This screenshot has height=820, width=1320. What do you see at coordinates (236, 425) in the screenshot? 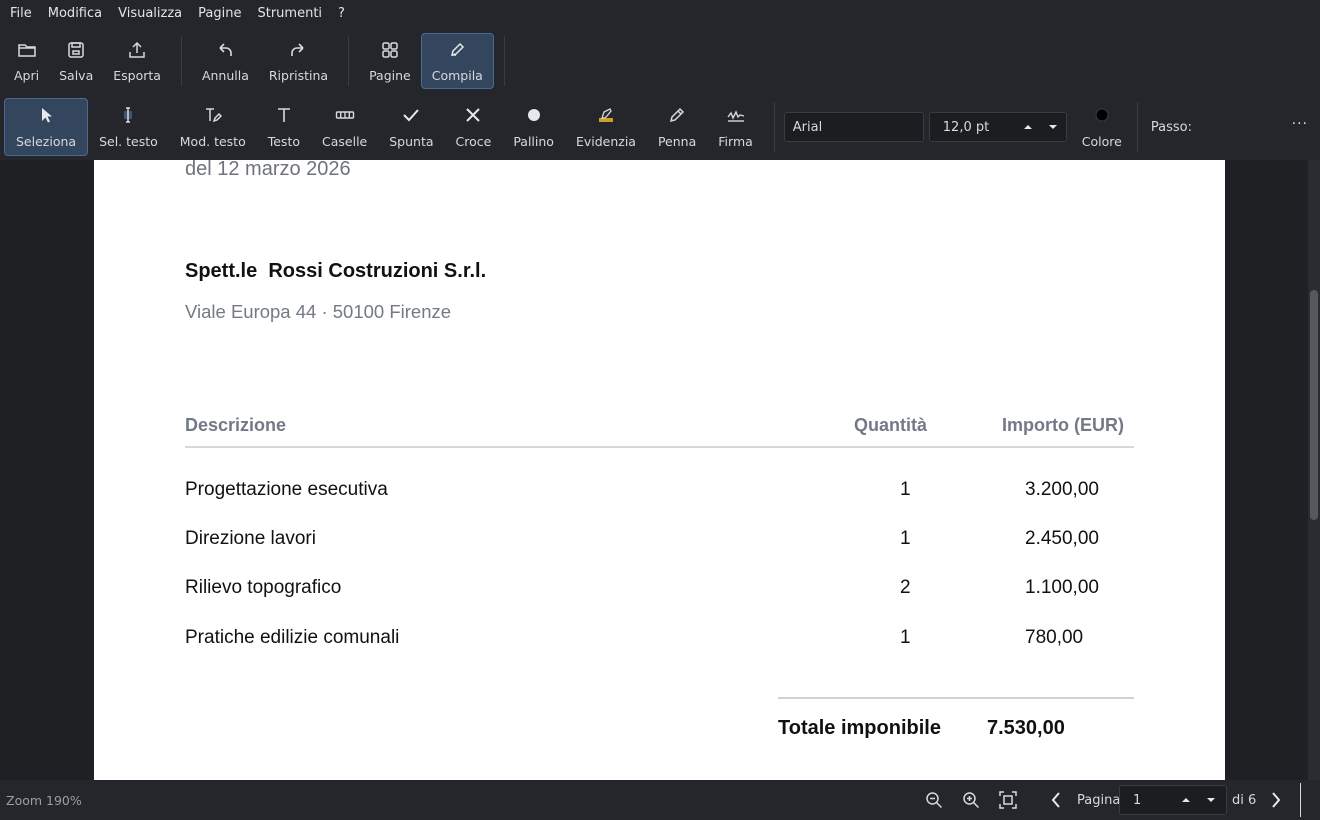
I see `column-header-description: Descrizione` at bounding box center [236, 425].